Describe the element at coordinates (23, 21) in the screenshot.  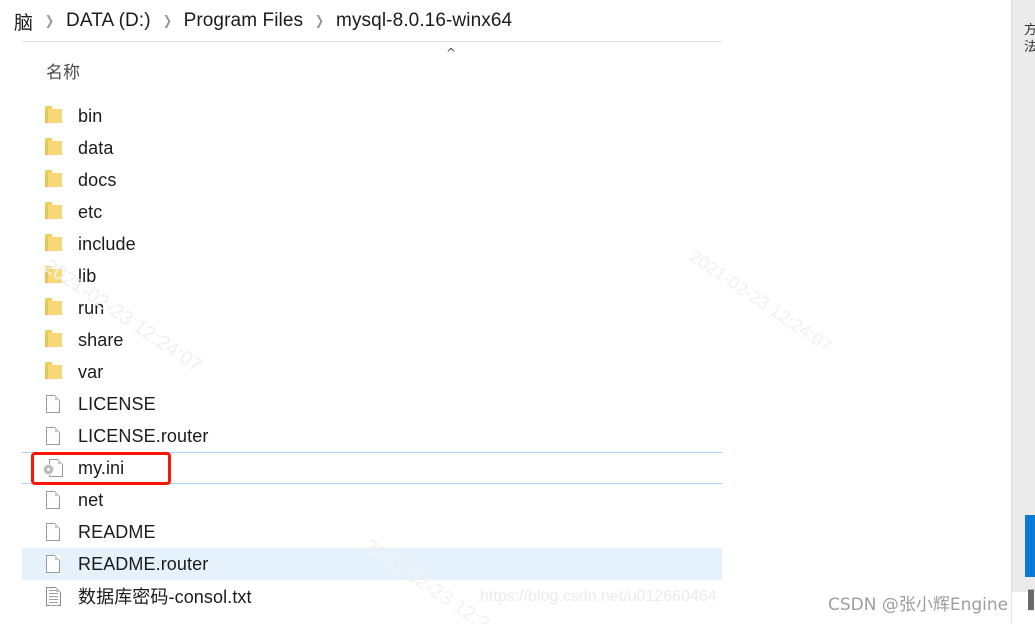
I see `breadcrumb-item-this-pc: 脑` at that location.